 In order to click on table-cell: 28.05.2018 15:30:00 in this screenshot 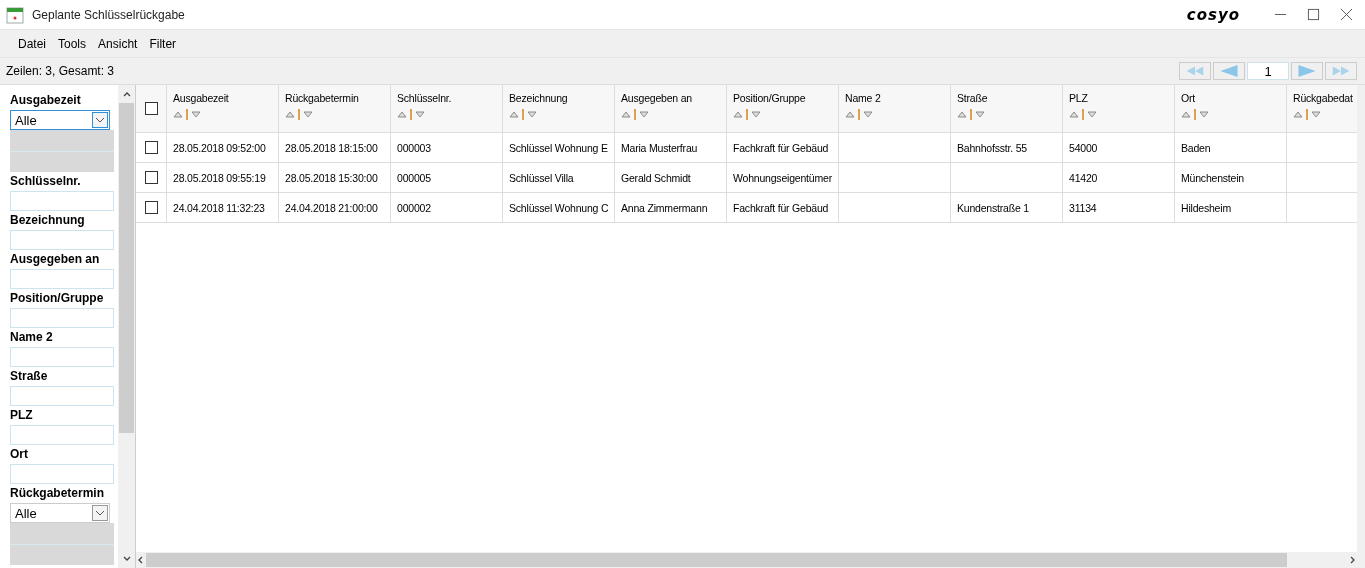, I will do `click(331, 177)`.